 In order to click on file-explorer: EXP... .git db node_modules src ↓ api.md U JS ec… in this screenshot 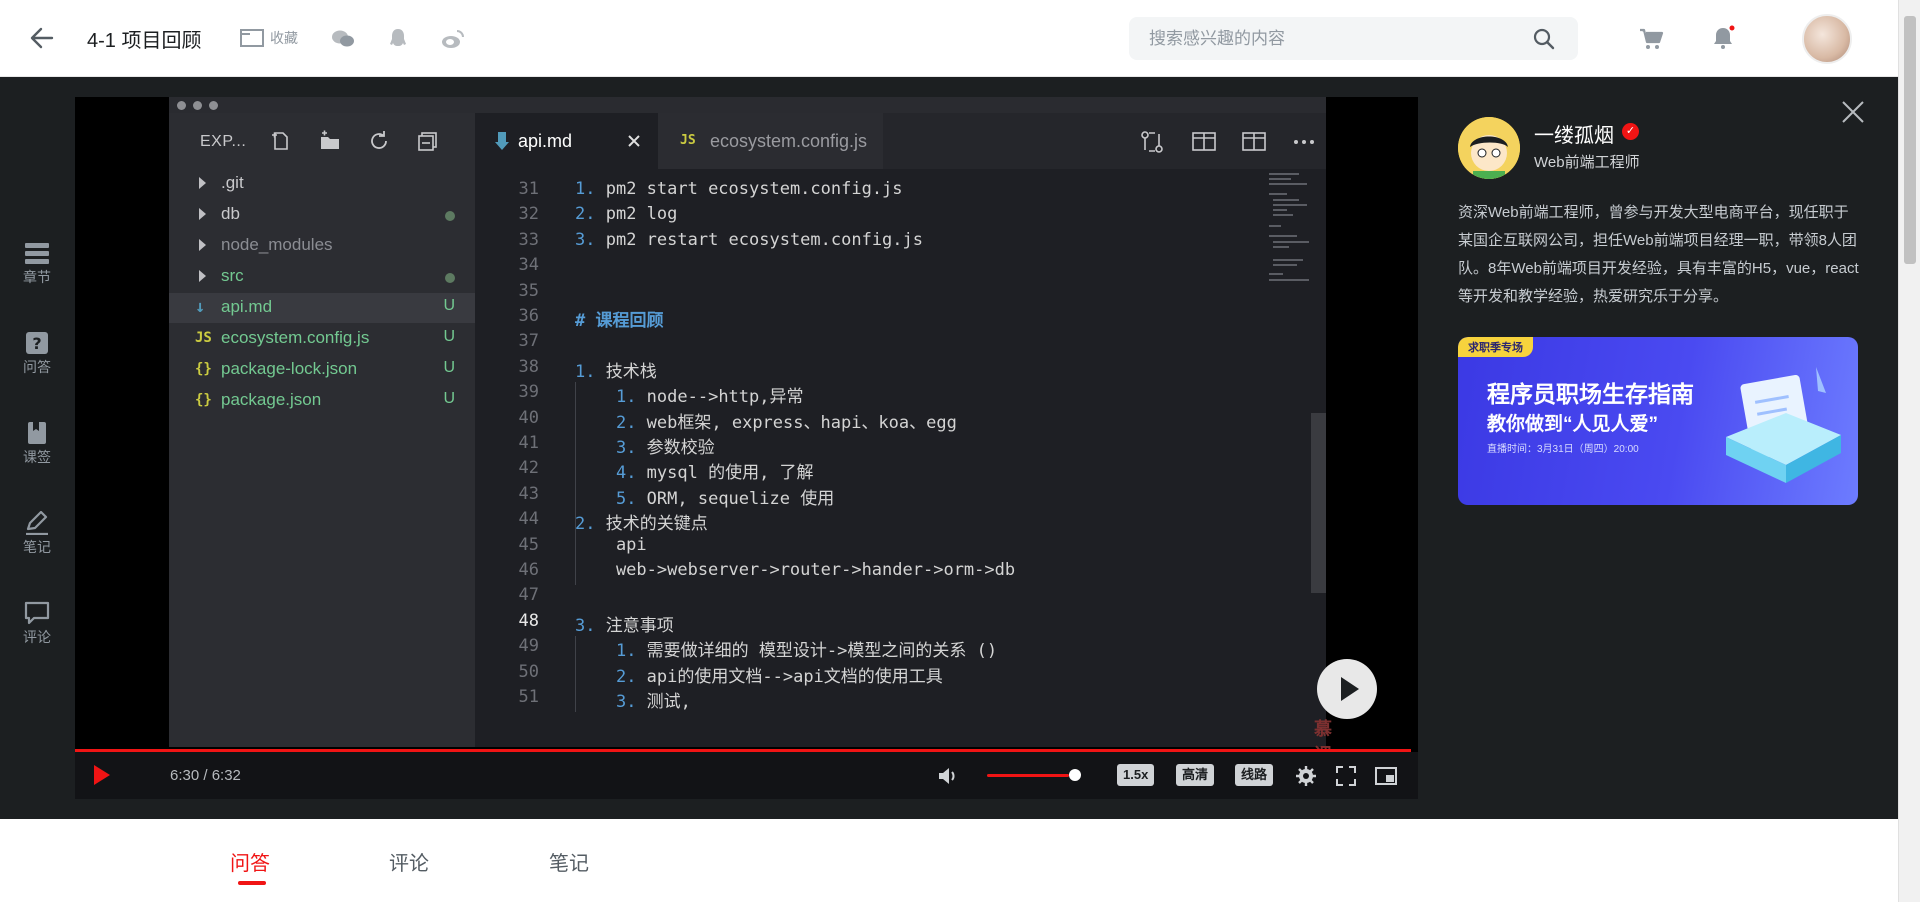, I will do `click(322, 430)`.